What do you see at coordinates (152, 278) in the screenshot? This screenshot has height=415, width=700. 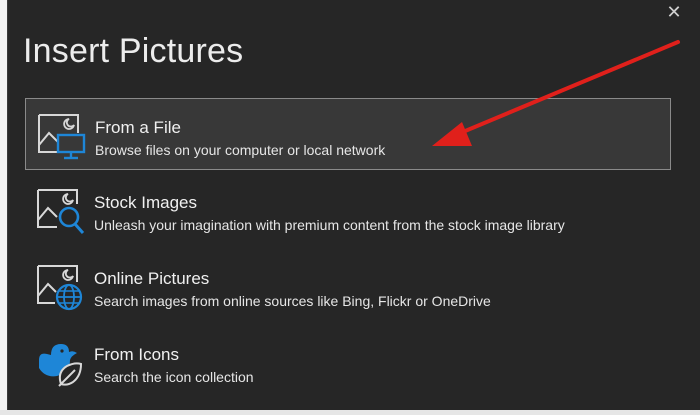 I see `option-label: Online Pictures` at bounding box center [152, 278].